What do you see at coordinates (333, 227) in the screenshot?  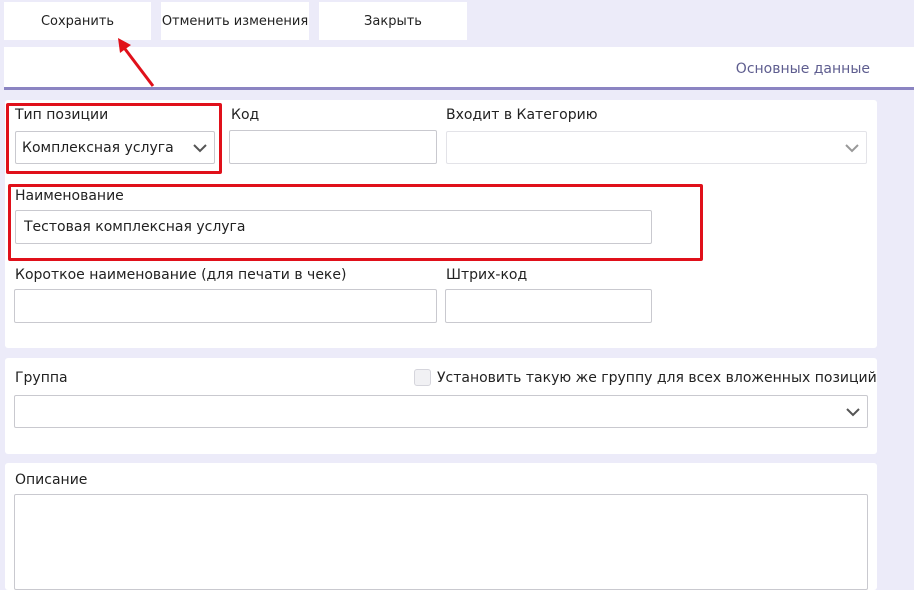 I see `name-input` at bounding box center [333, 227].